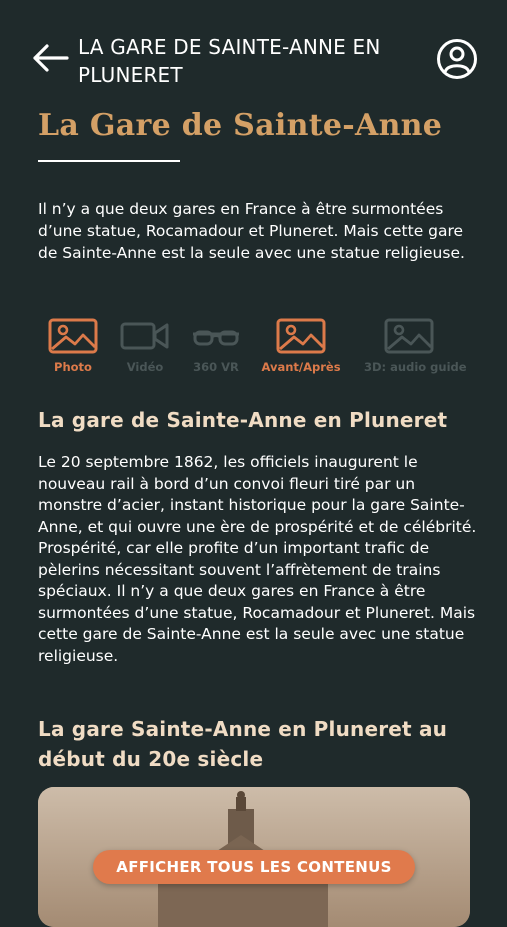  I want to click on arrow-left-icon, so click(51, 58).